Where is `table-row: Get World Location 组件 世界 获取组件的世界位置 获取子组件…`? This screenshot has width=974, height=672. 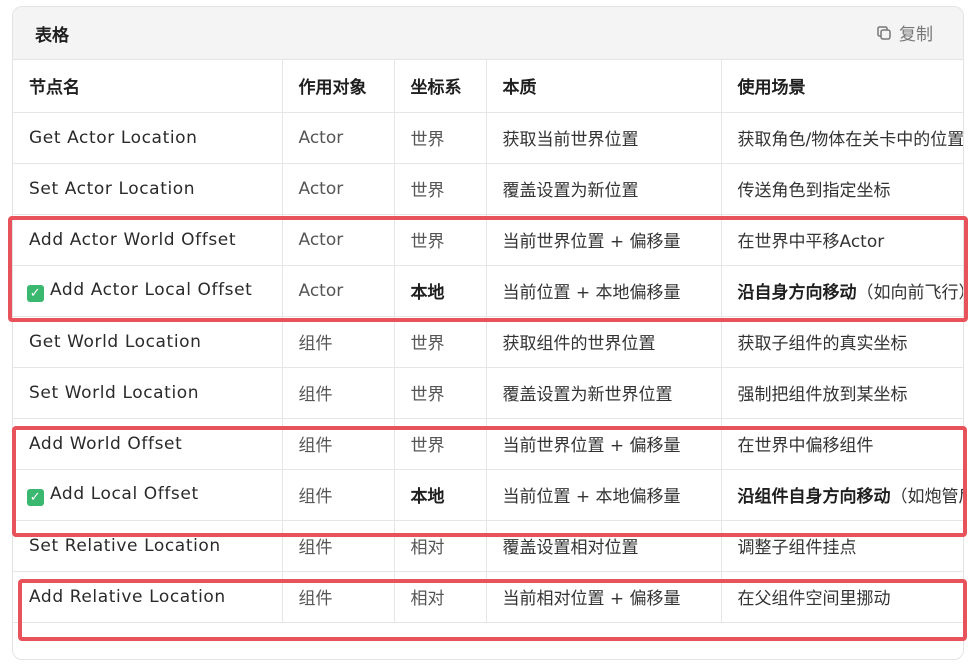
table-row: Get World Location 组件 世界 获取组件的世界位置 获取子组件… is located at coordinates (488, 342).